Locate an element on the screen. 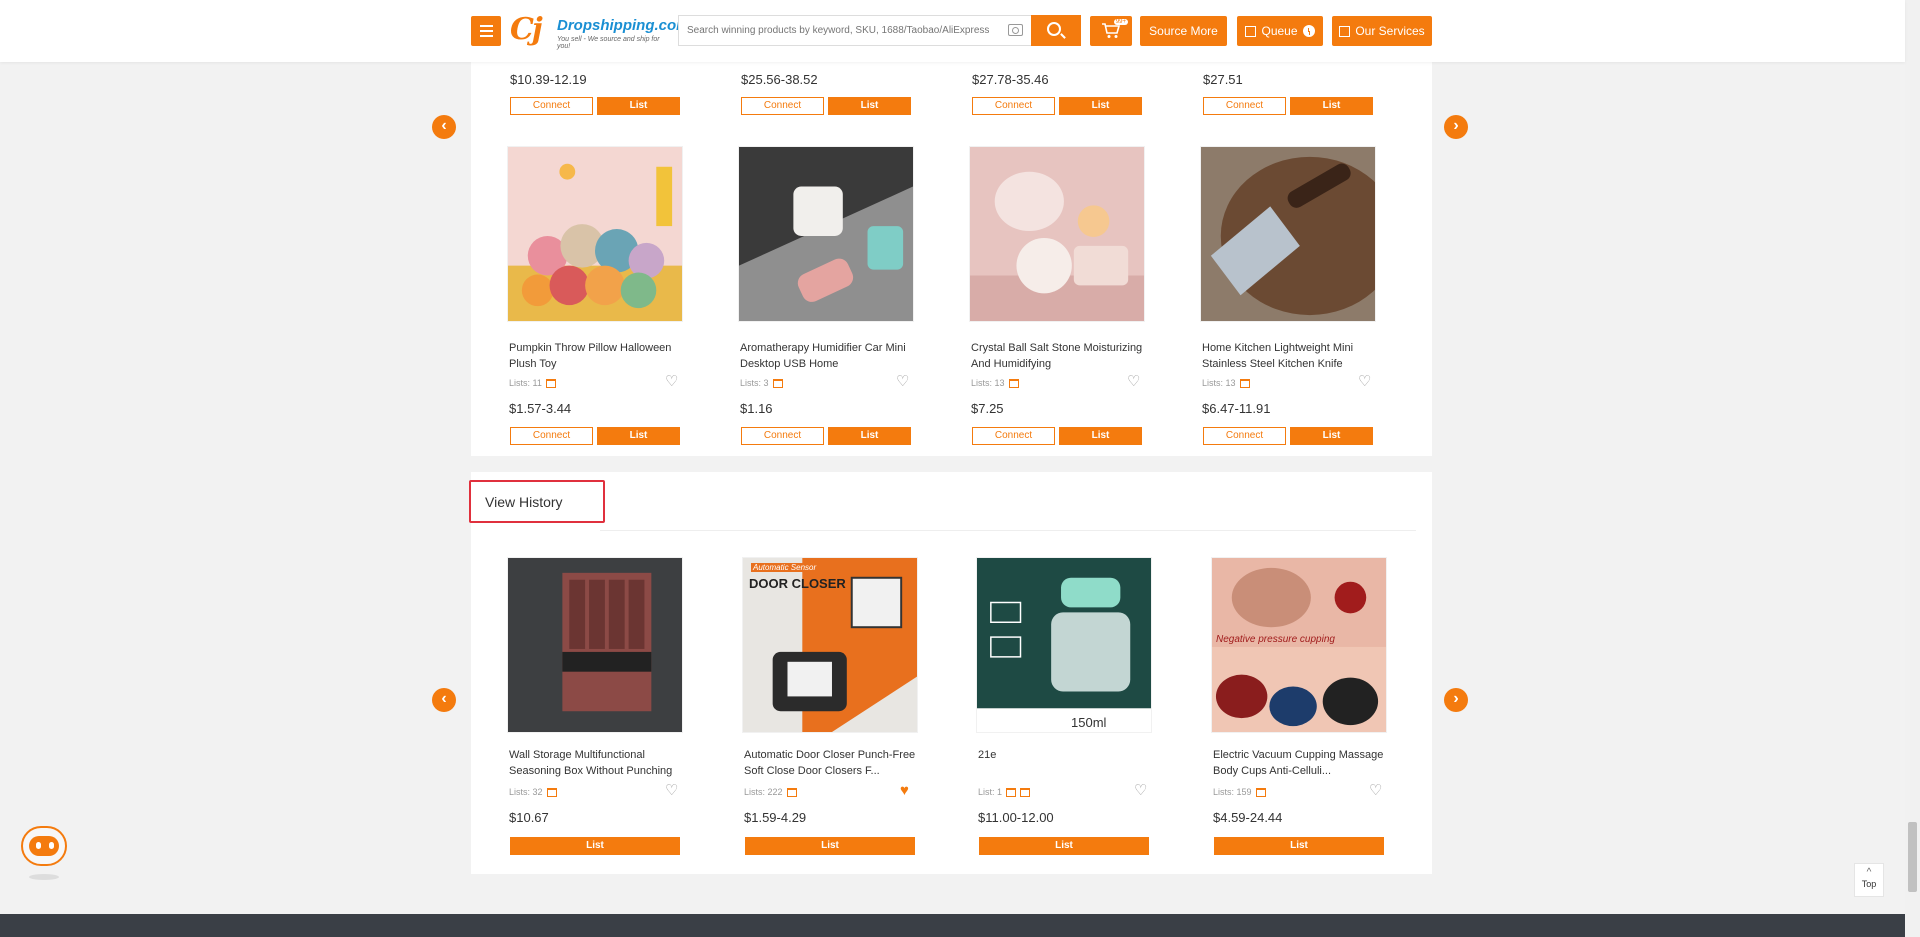 Image resolution: width=1920 pixels, height=937 pixels. product-title: 21e is located at coordinates (1068, 763).